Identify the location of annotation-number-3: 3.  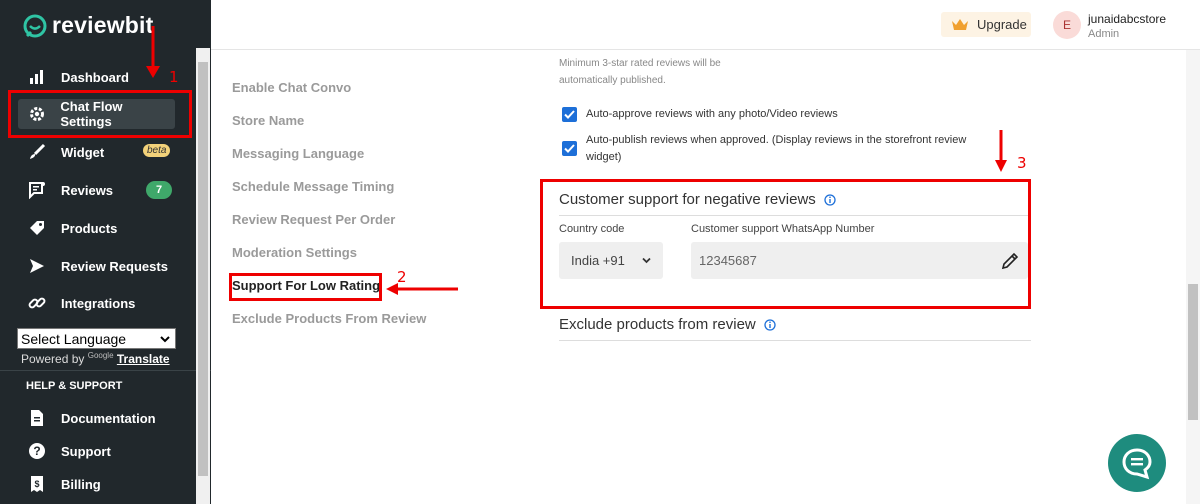
(1022, 163).